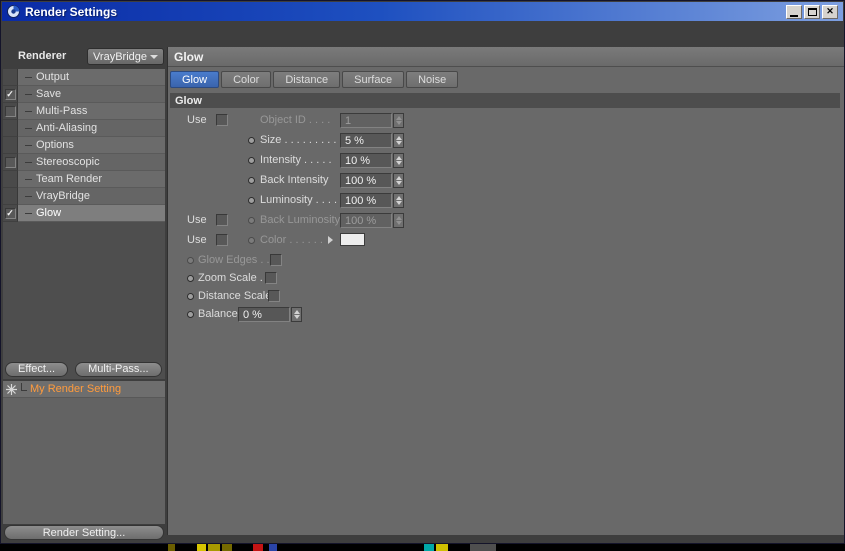  I want to click on object-id-input: 1, so click(366, 120).